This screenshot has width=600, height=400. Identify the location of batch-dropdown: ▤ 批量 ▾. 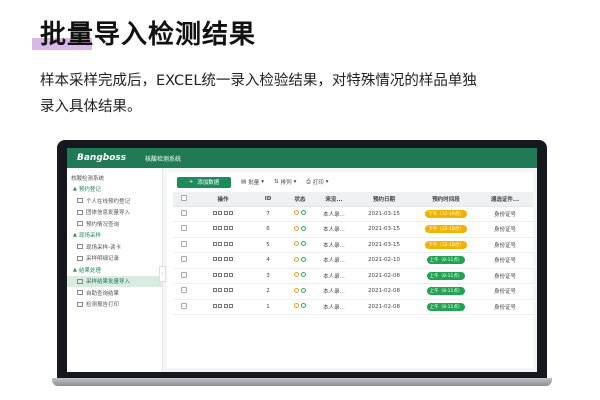
(252, 182).